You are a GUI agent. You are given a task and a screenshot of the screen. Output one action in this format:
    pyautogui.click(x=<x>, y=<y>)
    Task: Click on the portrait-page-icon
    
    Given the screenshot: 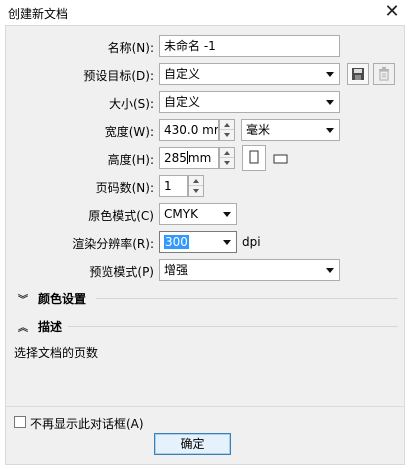 What is the action you would take?
    pyautogui.click(x=254, y=157)
    